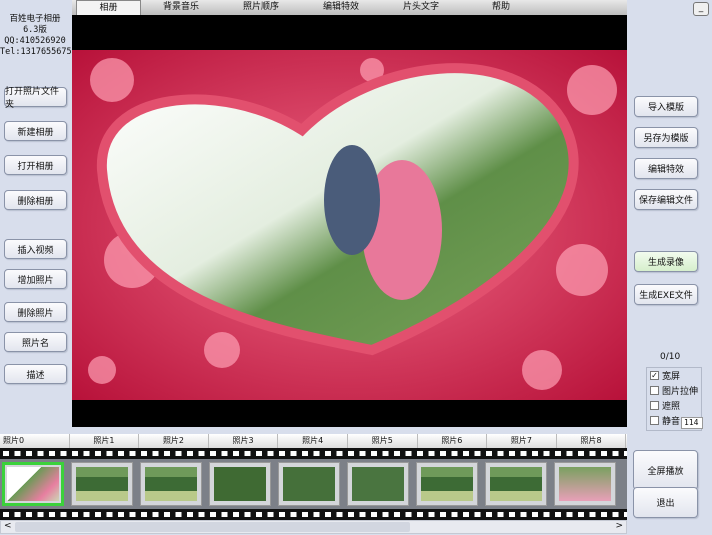 The width and height of the screenshot is (712, 535). Describe the element at coordinates (665, 470) in the screenshot. I see `fullscreen-play-button: 全屏播放` at that location.